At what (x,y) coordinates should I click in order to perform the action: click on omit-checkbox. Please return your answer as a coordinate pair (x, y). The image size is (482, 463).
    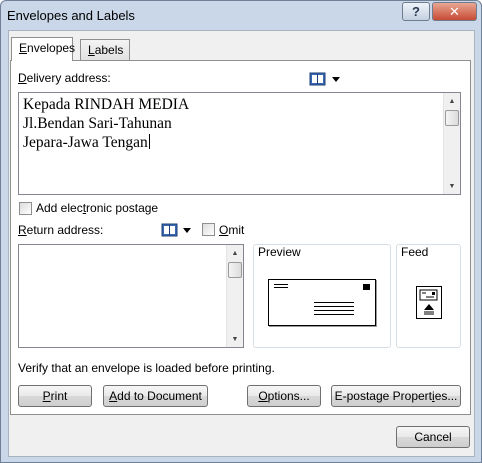
    Looking at the image, I should click on (208, 229).